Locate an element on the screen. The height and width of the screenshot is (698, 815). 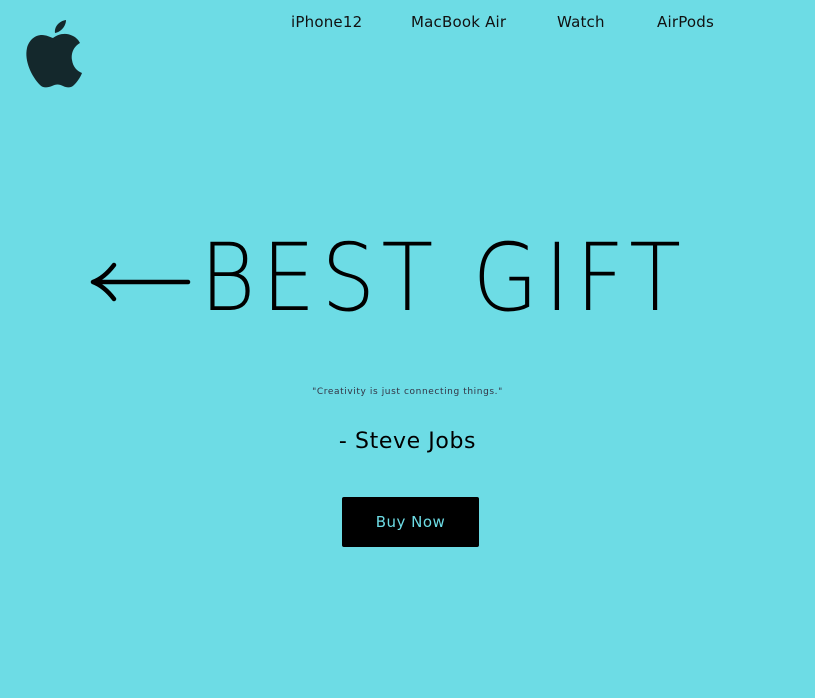
nav-item-macbook-air: MacBook Air is located at coordinates (458, 22).